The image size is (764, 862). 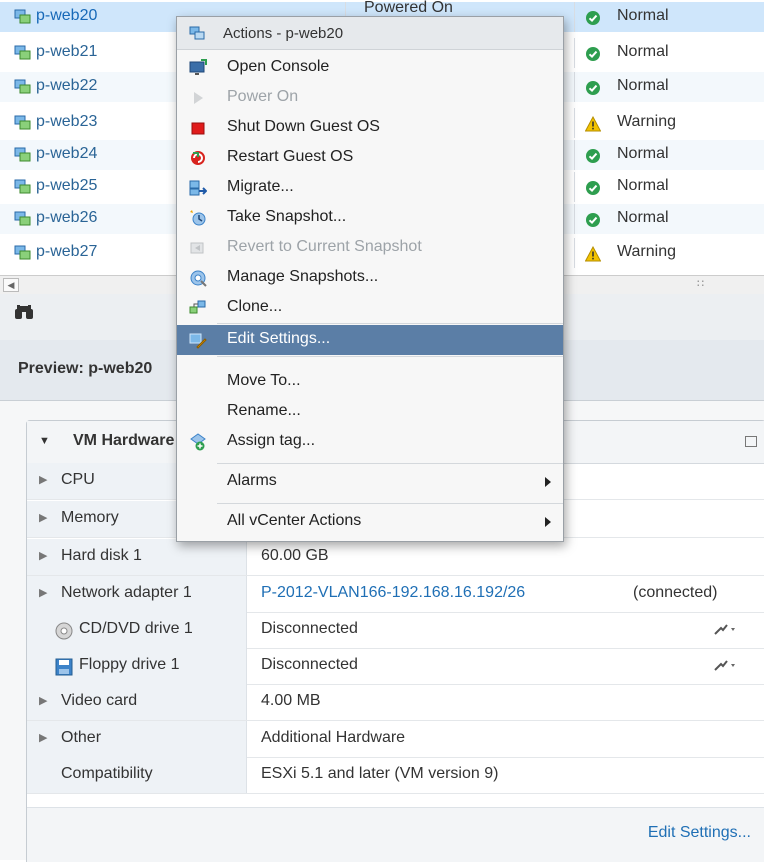 I want to click on hw-label: CD/DVD drive 1, so click(x=136, y=628).